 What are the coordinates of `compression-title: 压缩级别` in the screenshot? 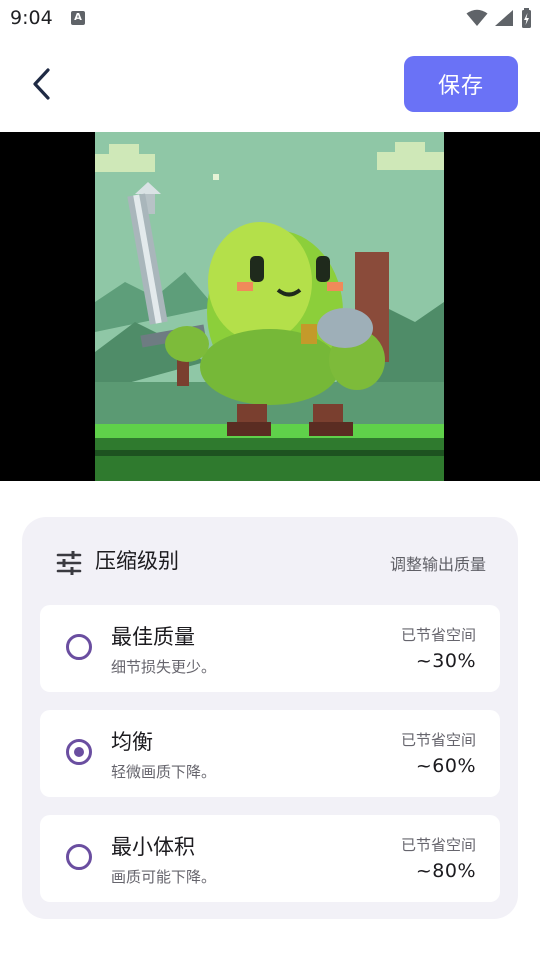 It's located at (137, 561).